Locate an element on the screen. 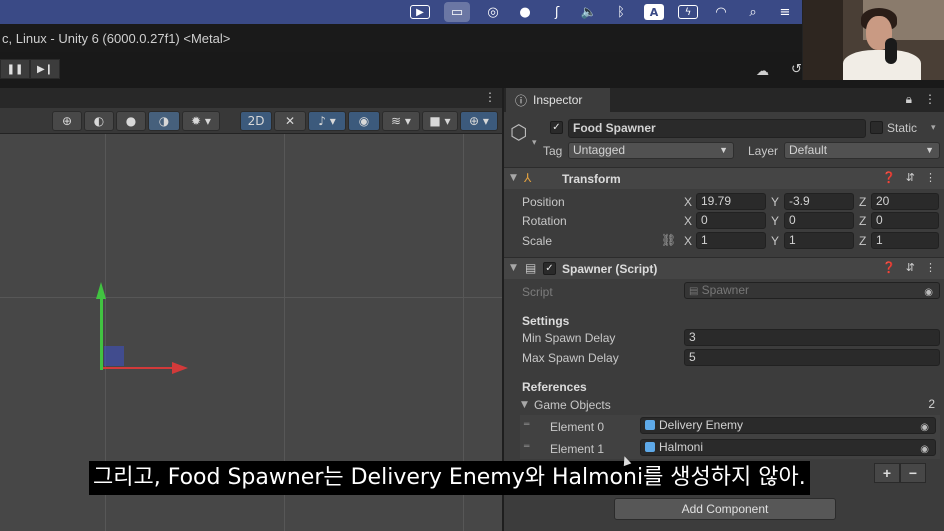 The height and width of the screenshot is (531, 944). transform-gizmo-plane is located at coordinates (114, 356).